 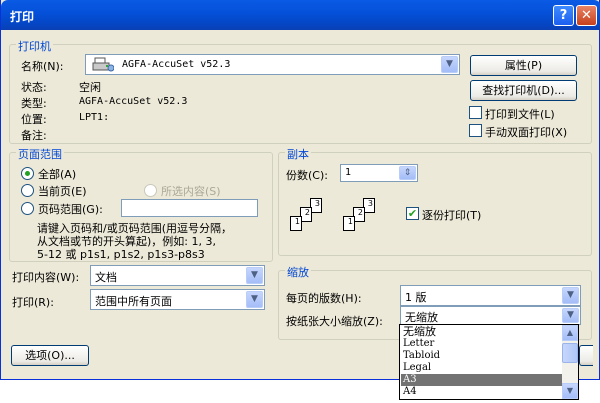 What do you see at coordinates (272, 64) in the screenshot?
I see `printer-name-select: AGFA-AccuSet v52.3 ▼` at bounding box center [272, 64].